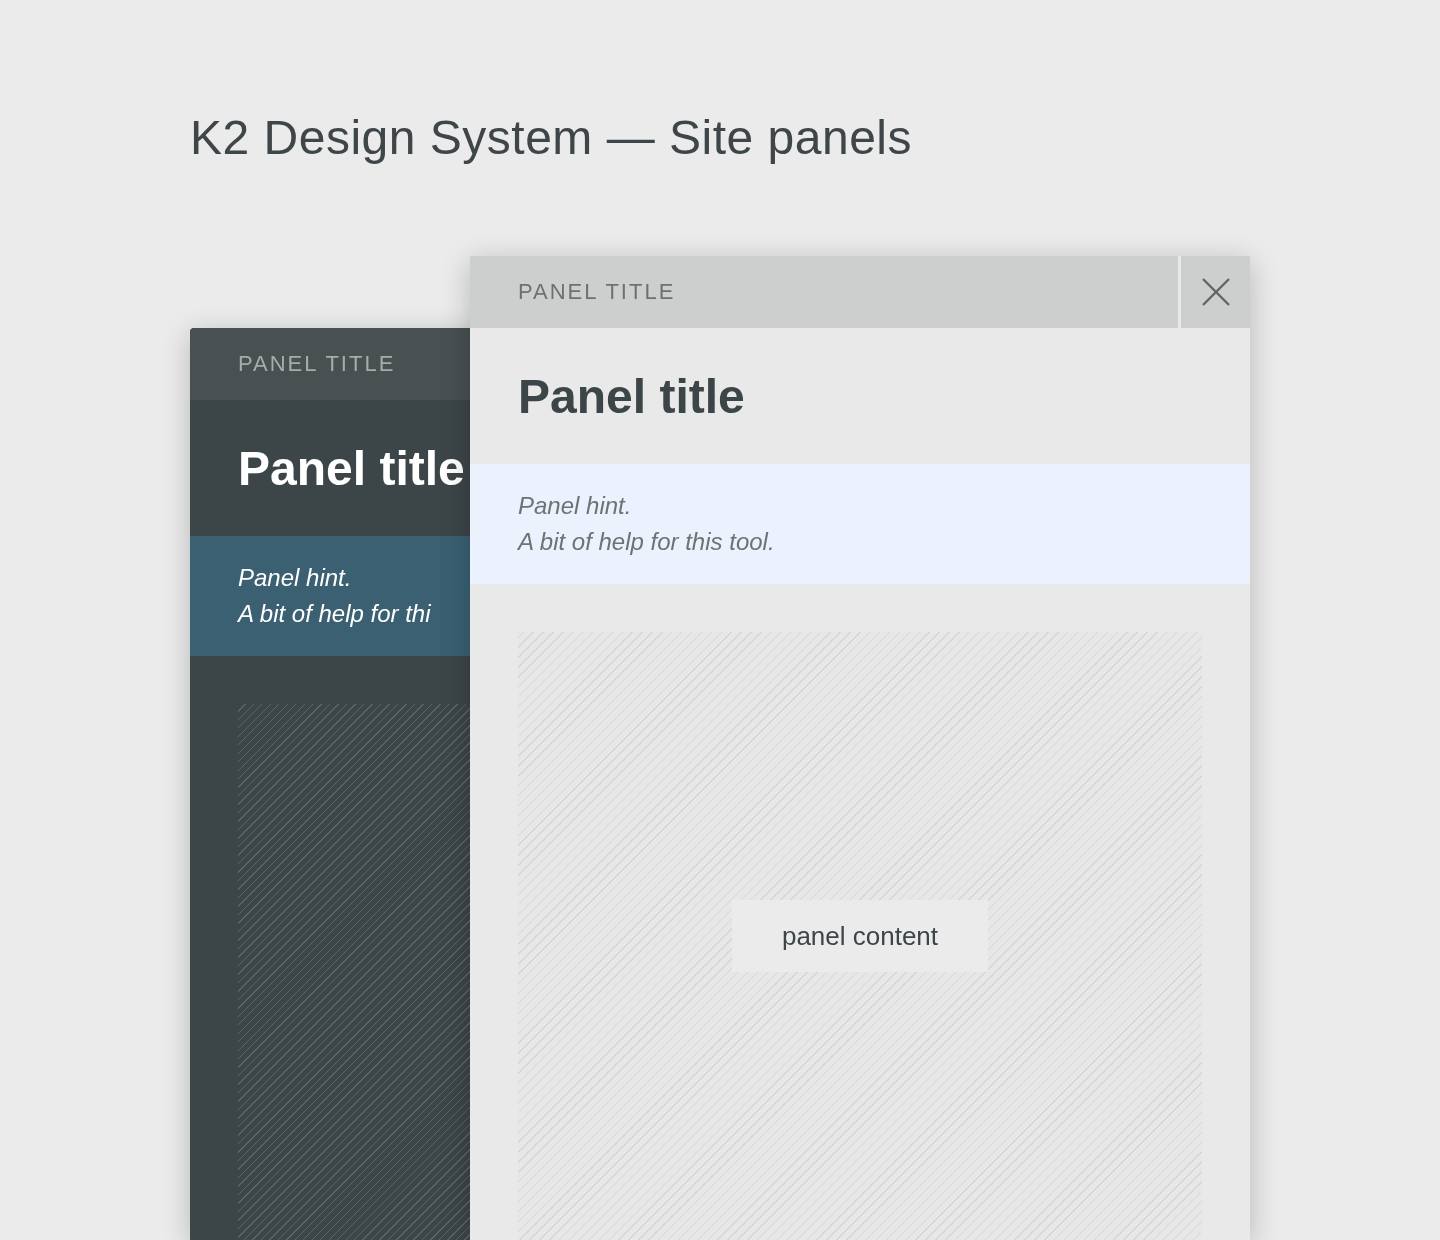 The image size is (1440, 1240). I want to click on page-title: K2 Design System — Site panels, so click(551, 138).